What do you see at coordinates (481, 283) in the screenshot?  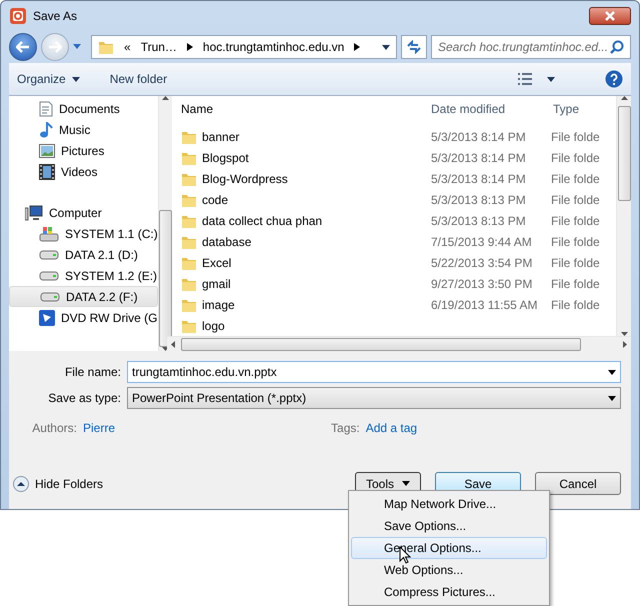 I see `date-cell: 9/27/2013 3:50 PM` at bounding box center [481, 283].